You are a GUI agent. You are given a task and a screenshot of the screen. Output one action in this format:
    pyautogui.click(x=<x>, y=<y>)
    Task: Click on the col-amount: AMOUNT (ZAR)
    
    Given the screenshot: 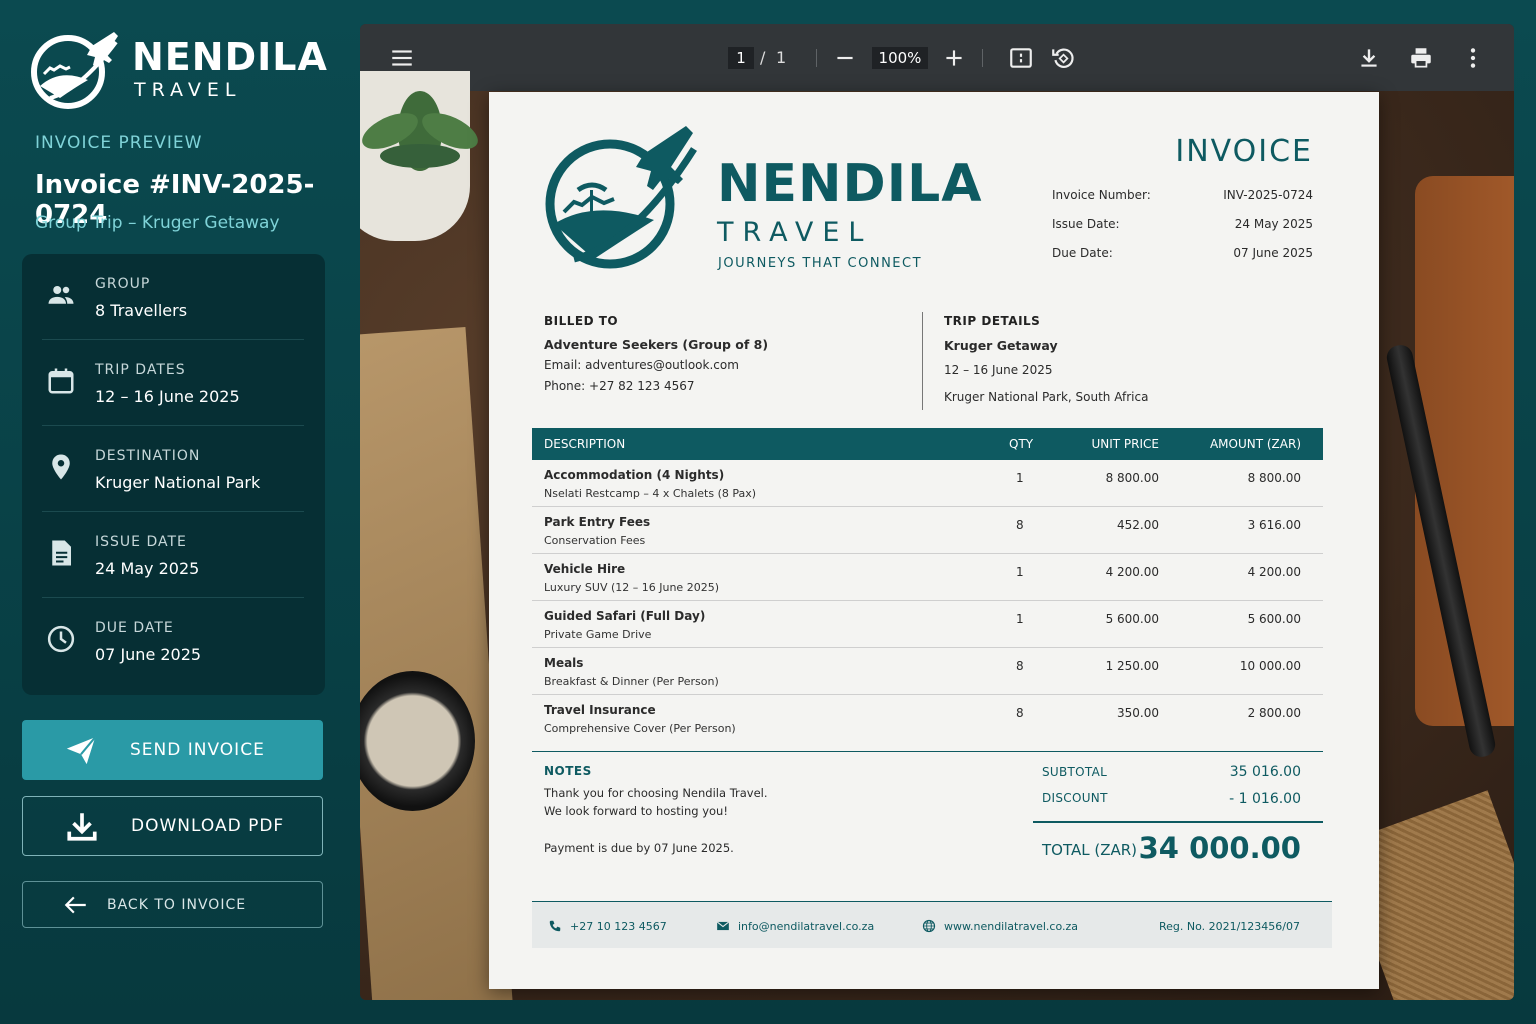 What is the action you would take?
    pyautogui.click(x=1255, y=444)
    